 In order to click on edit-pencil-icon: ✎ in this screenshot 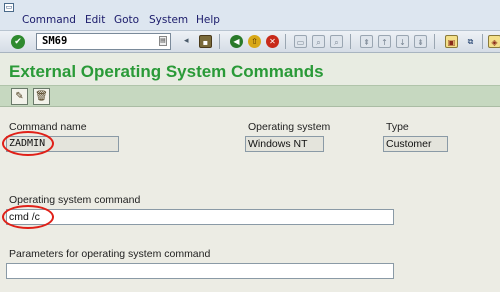, I will do `click(19, 96)`.